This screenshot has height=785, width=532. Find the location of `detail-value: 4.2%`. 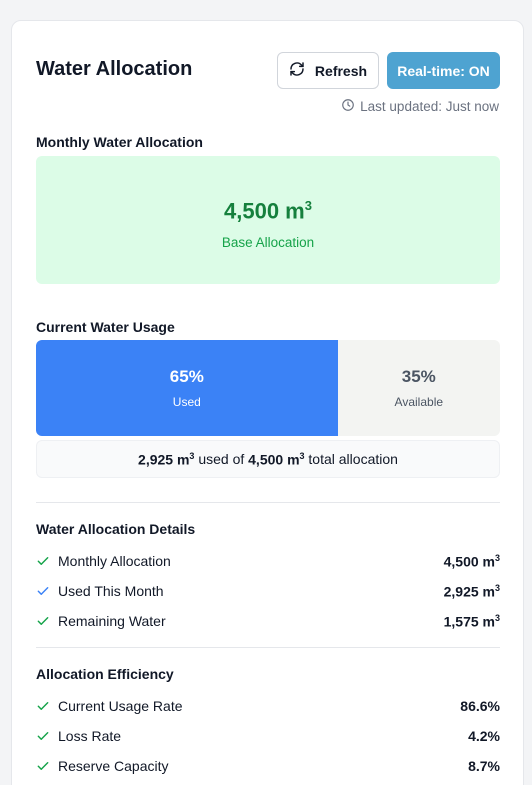

detail-value: 4.2% is located at coordinates (484, 736).